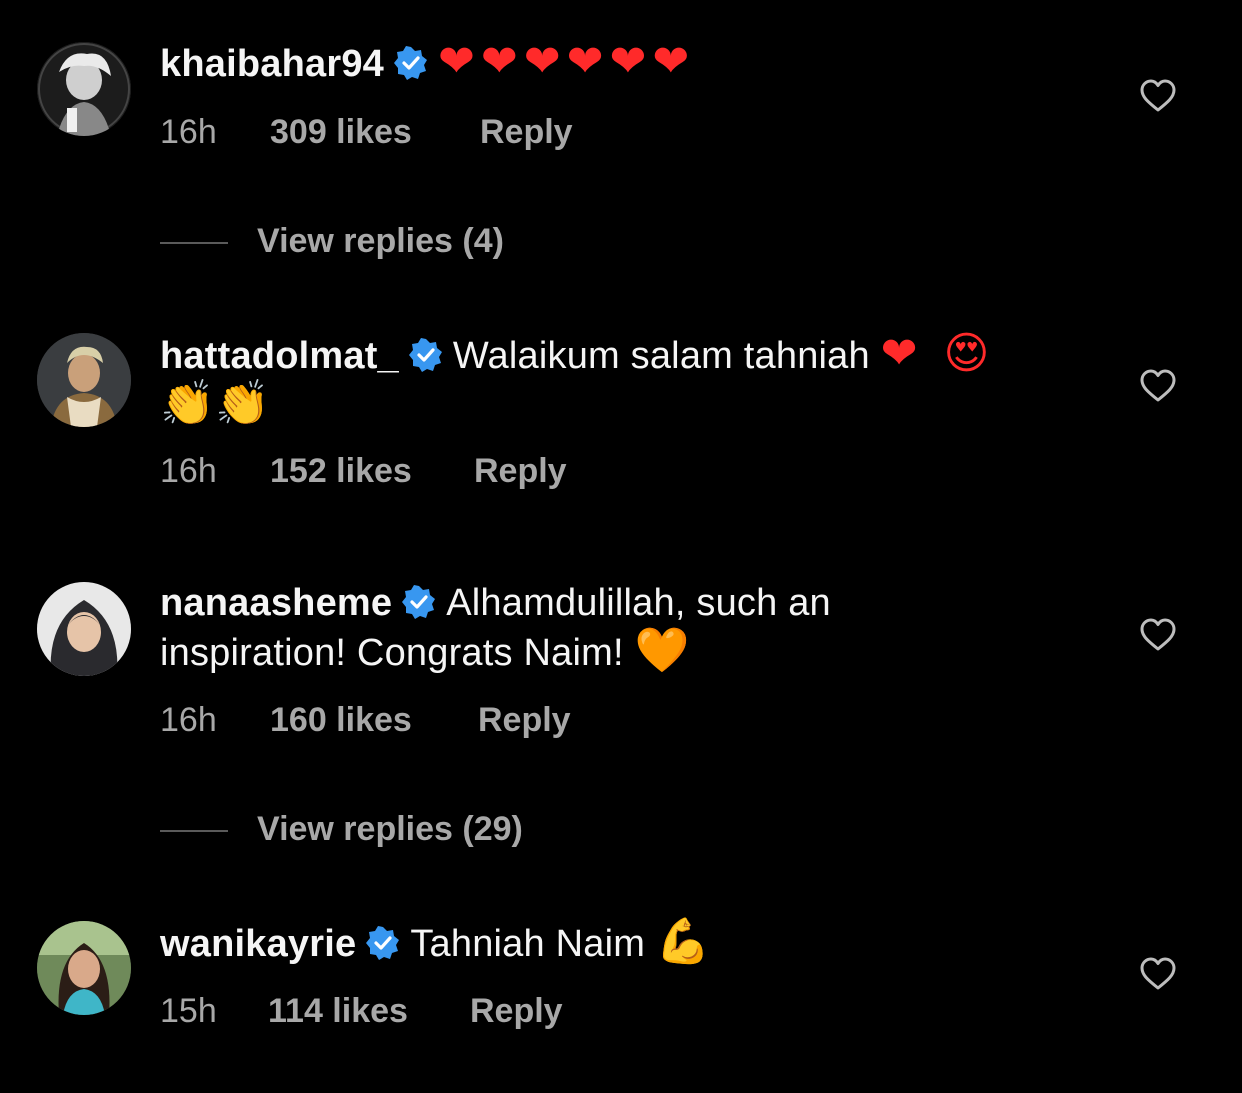 The width and height of the screenshot is (1242, 1093). I want to click on comment-text: Walaikum salam tahniah, so click(661, 356).